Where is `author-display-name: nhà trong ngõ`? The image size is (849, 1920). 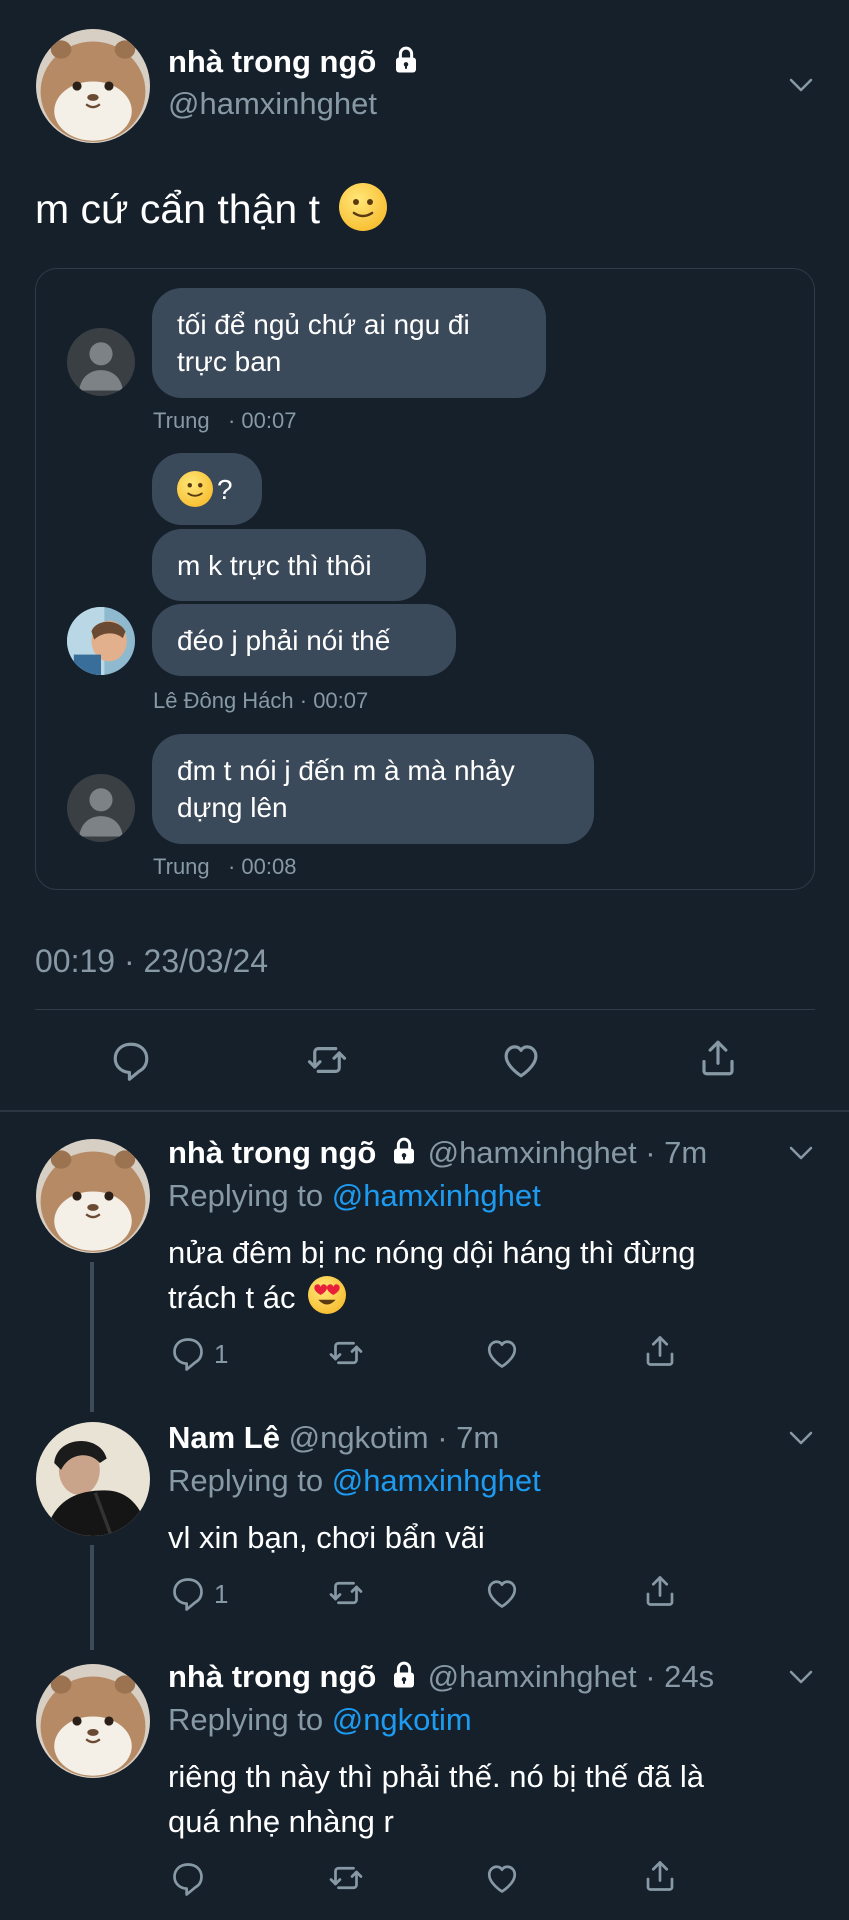
author-display-name: nhà trong ngõ is located at coordinates (294, 62).